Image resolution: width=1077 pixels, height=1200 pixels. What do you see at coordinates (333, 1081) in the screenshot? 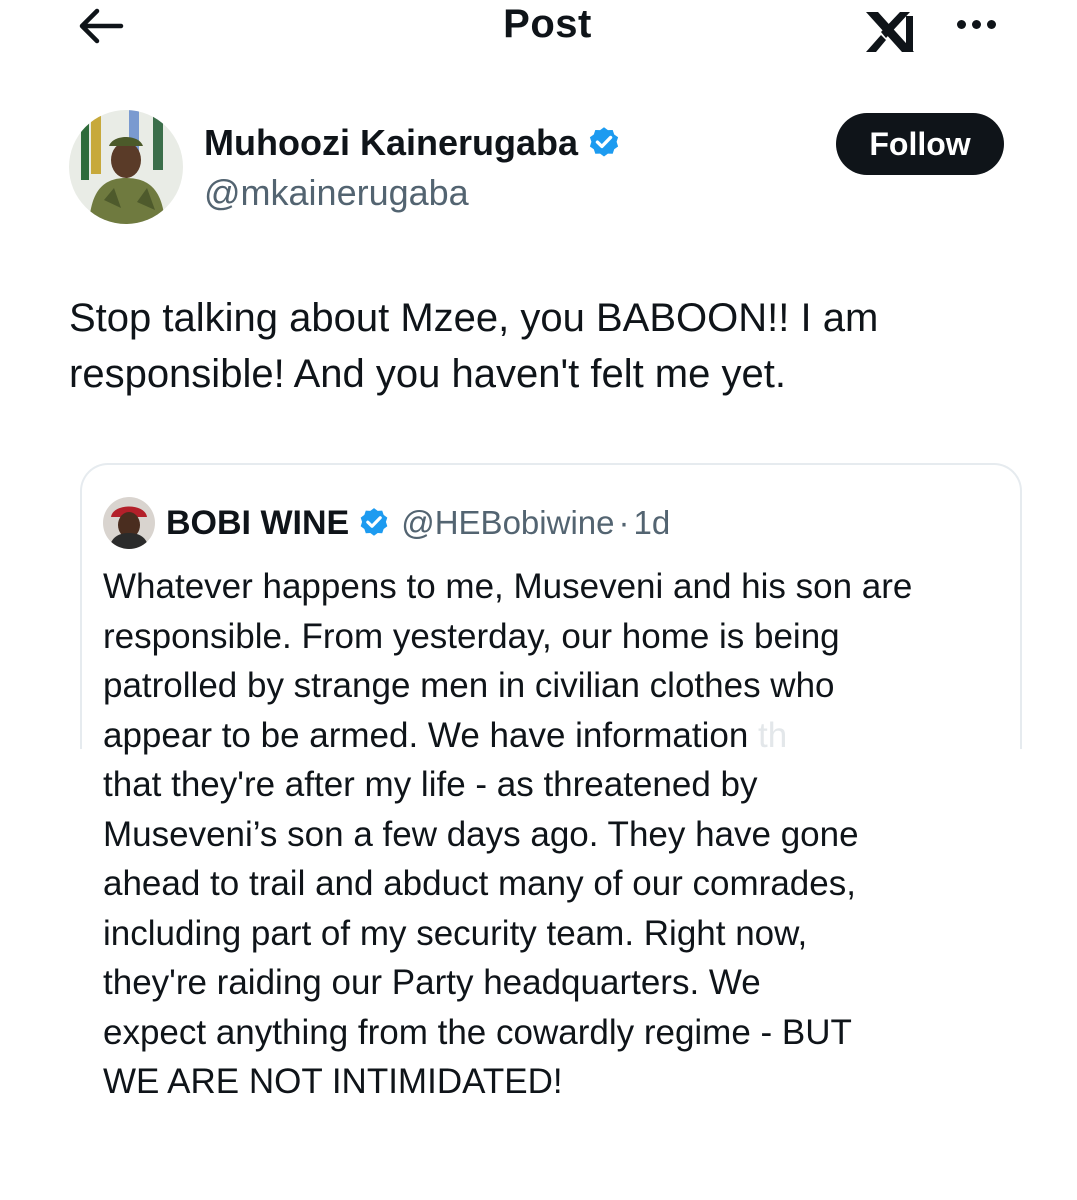
I see `quoted-line: WE ARE NOT INTIMIDATED!` at bounding box center [333, 1081].